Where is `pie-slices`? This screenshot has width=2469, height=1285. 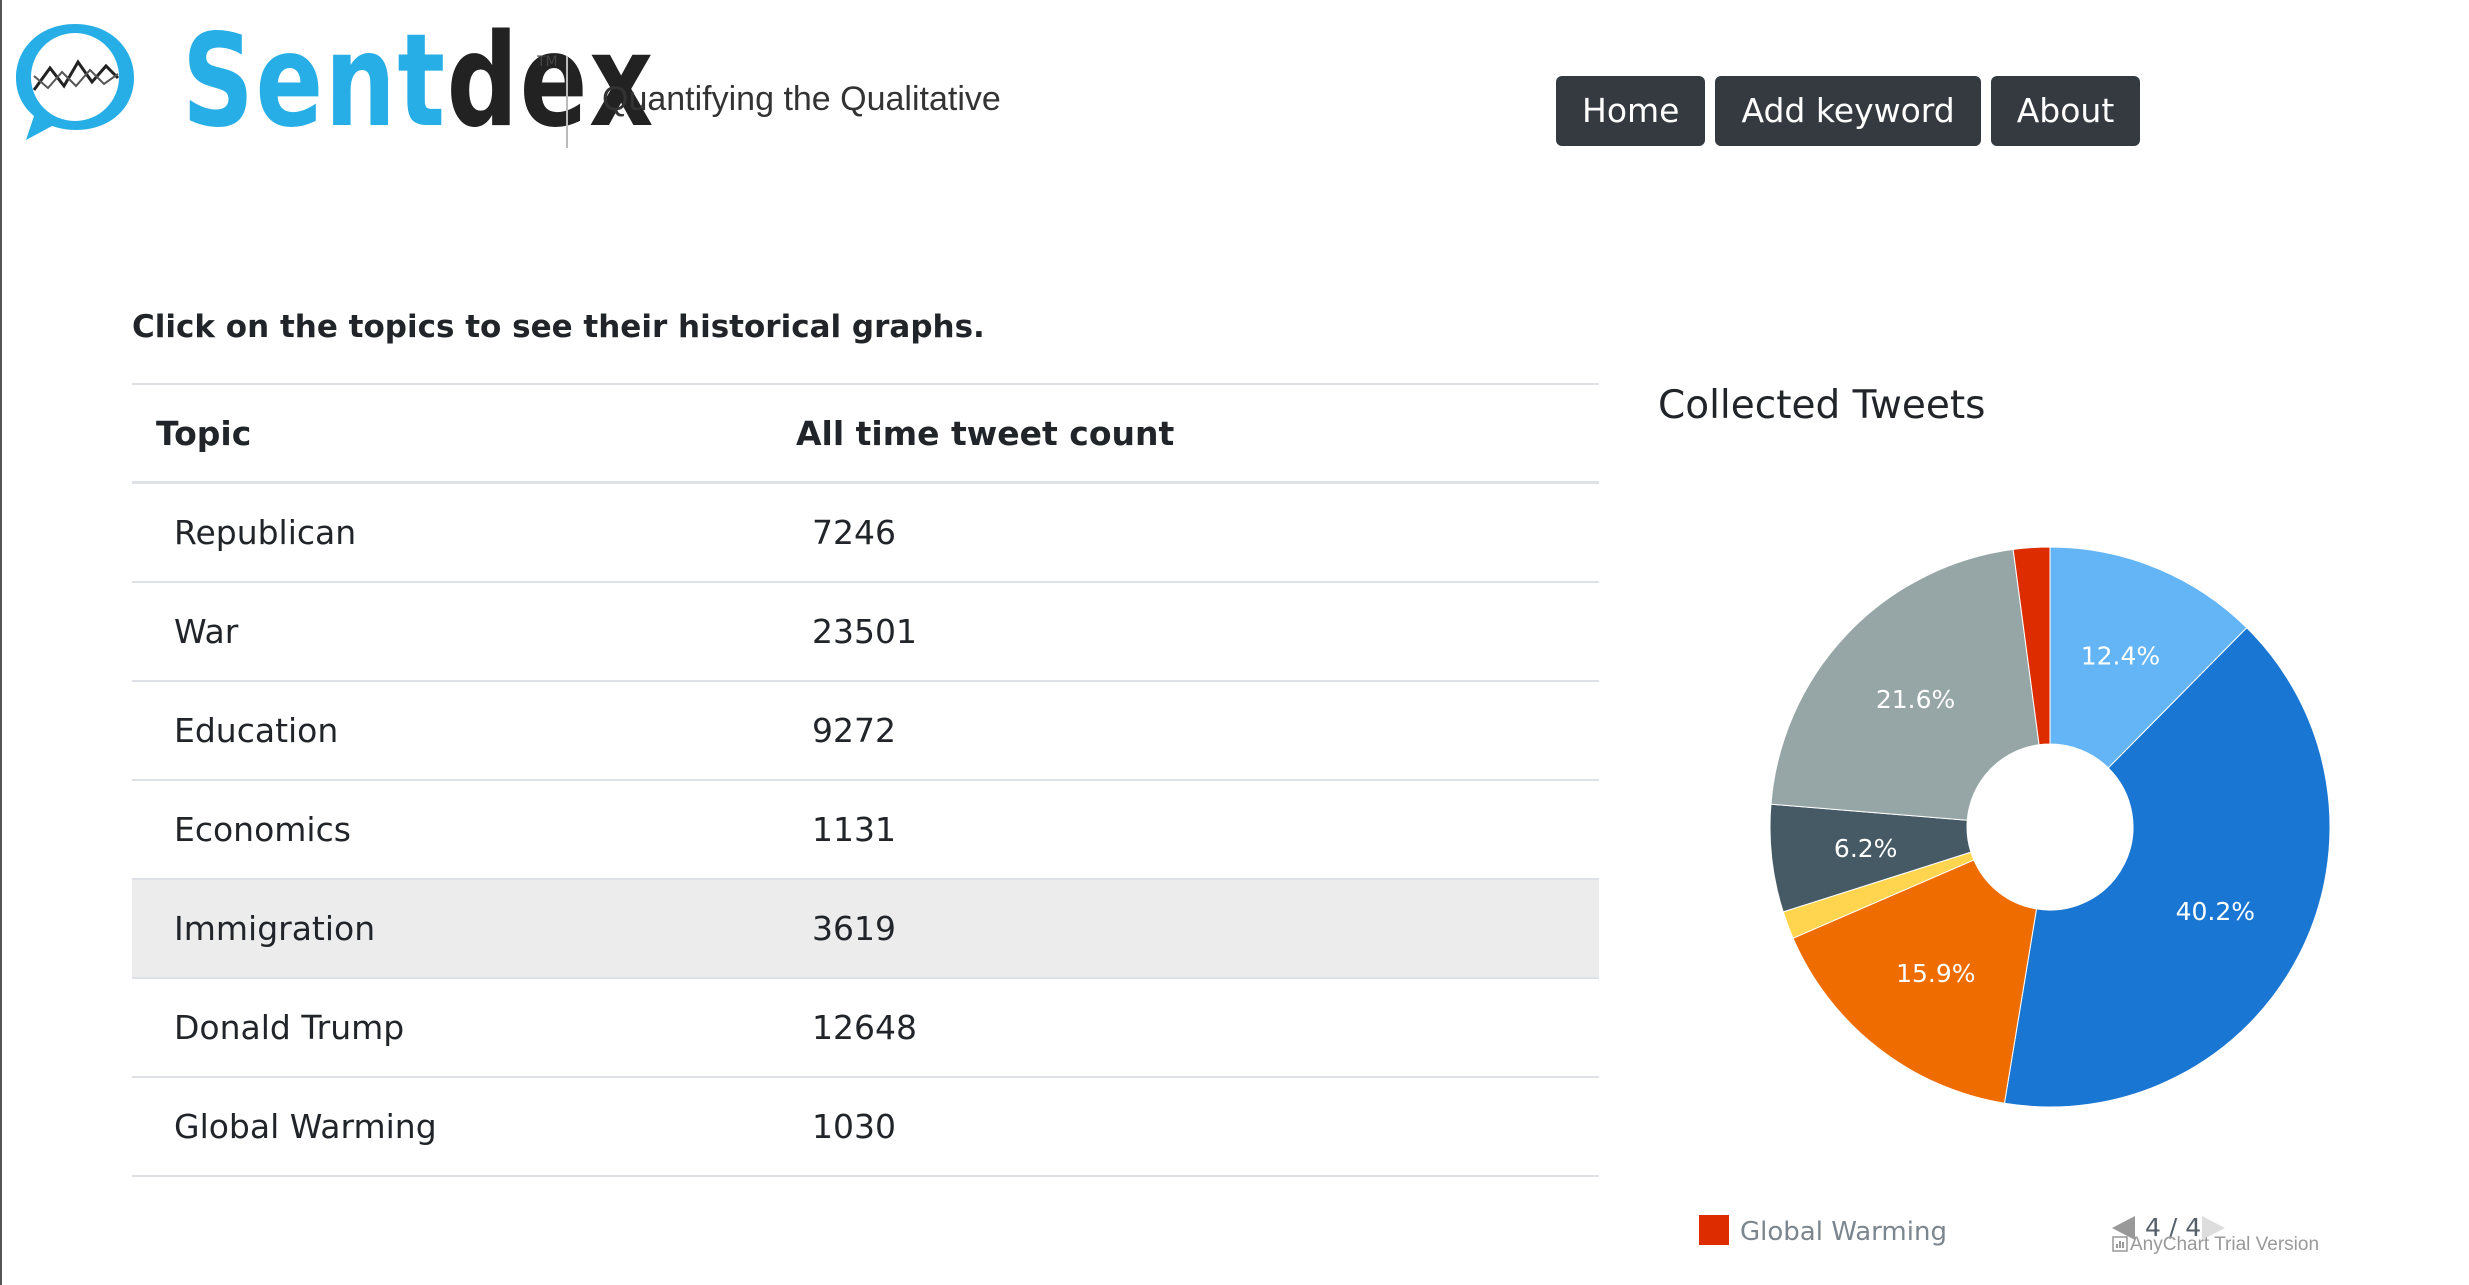 pie-slices is located at coordinates (2050, 827).